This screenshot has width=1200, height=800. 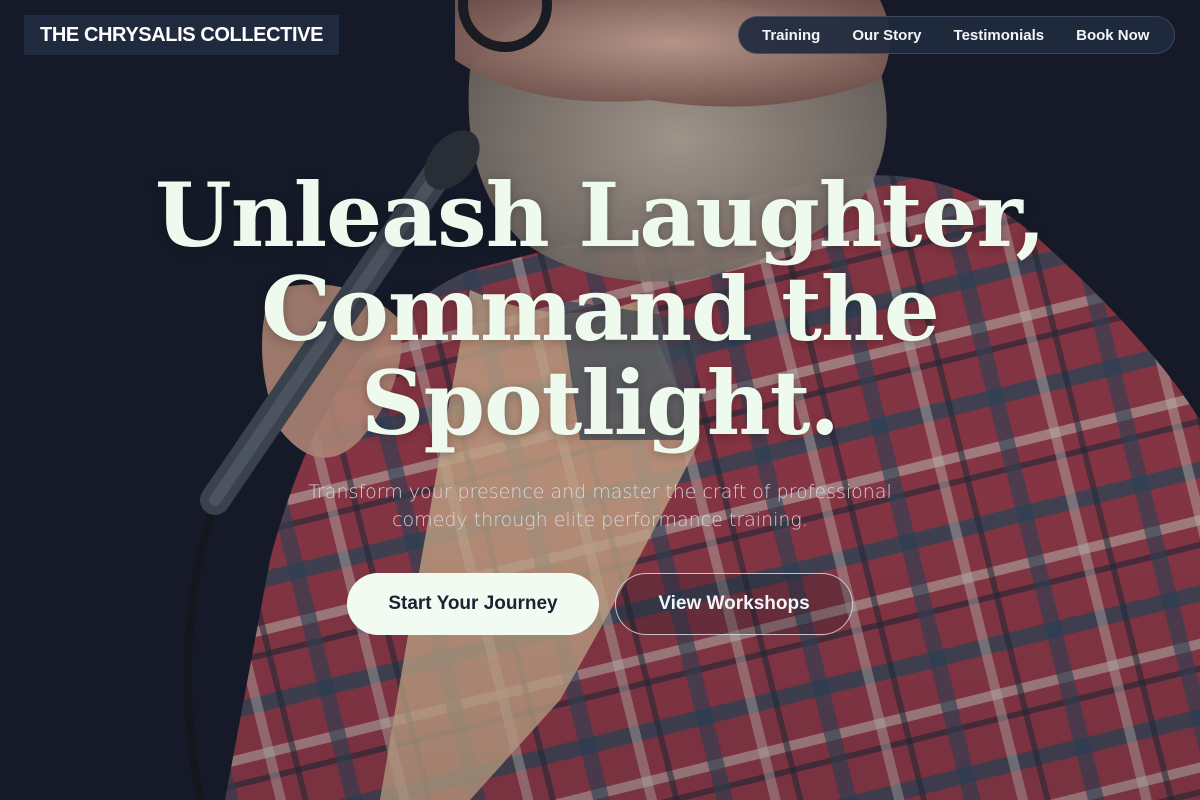 What do you see at coordinates (999, 35) in the screenshot?
I see `nav-link-testimonials: Testimonials` at bounding box center [999, 35].